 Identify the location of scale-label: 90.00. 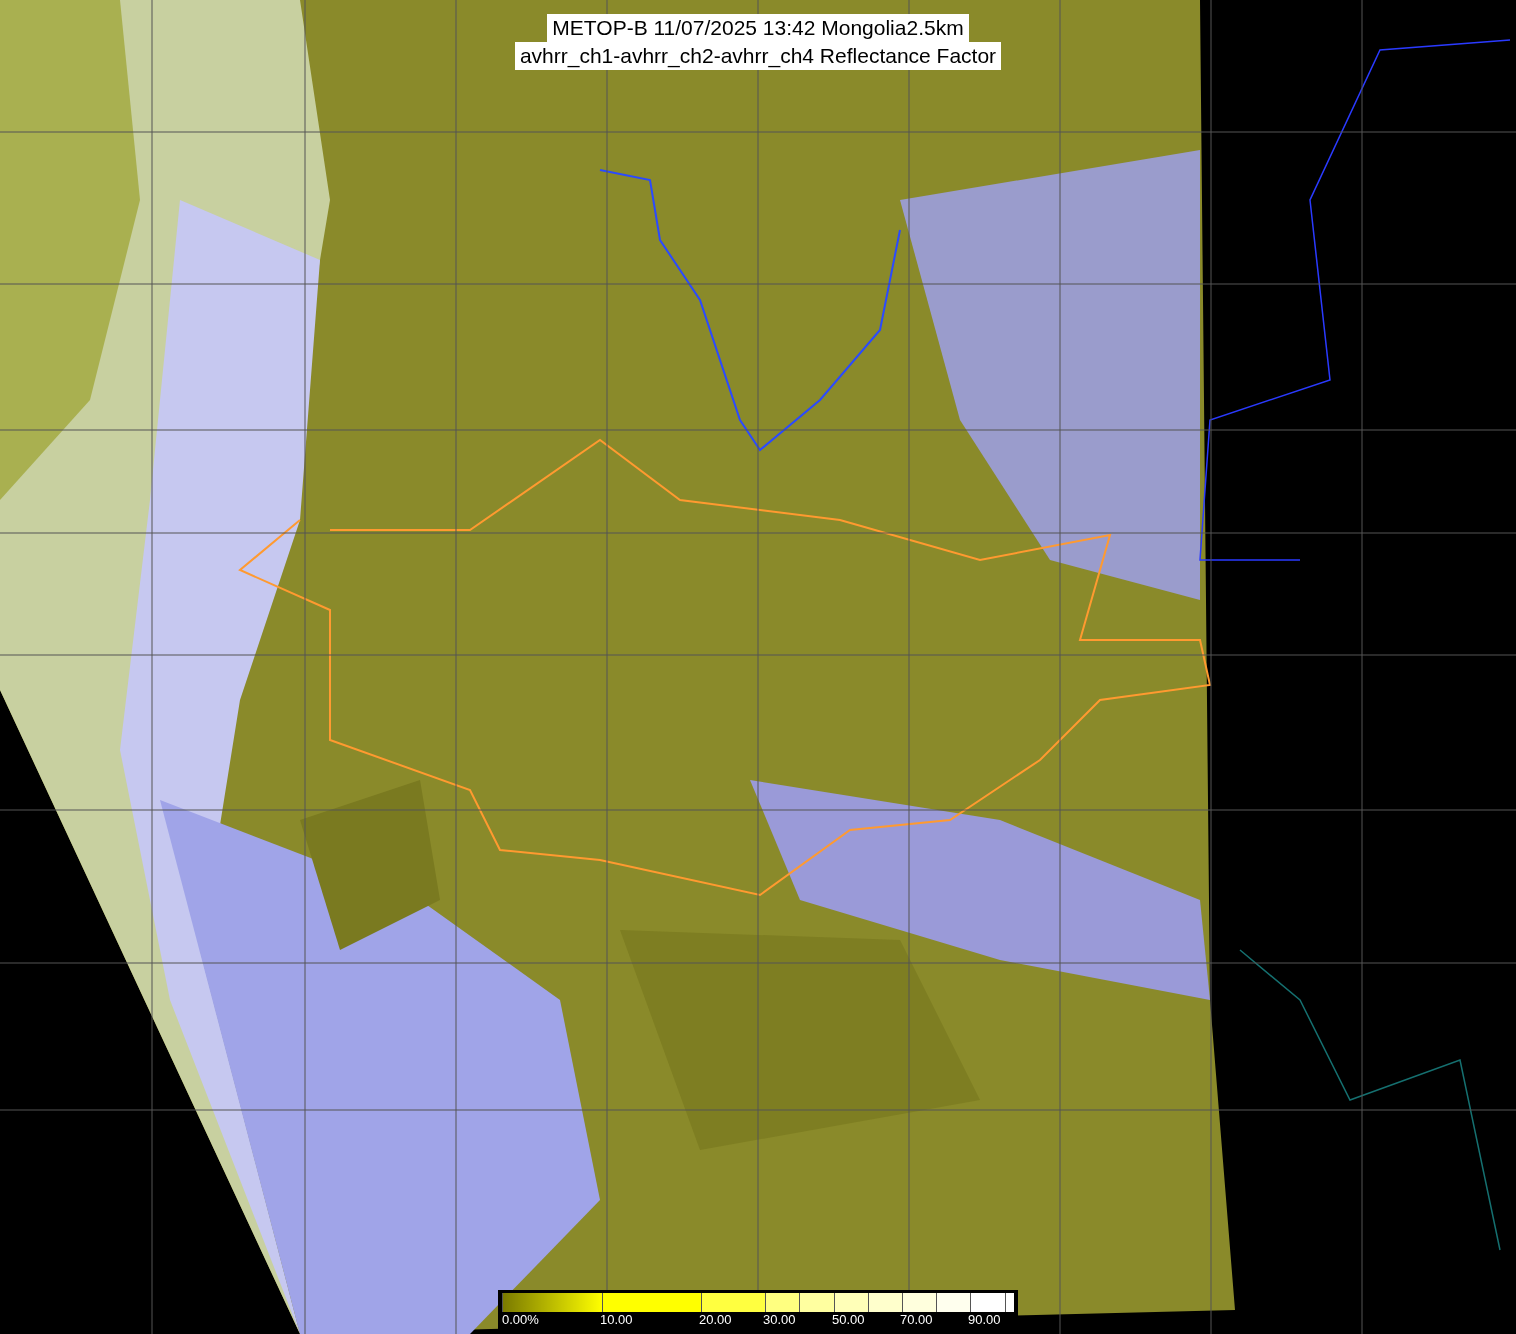
(984, 1320).